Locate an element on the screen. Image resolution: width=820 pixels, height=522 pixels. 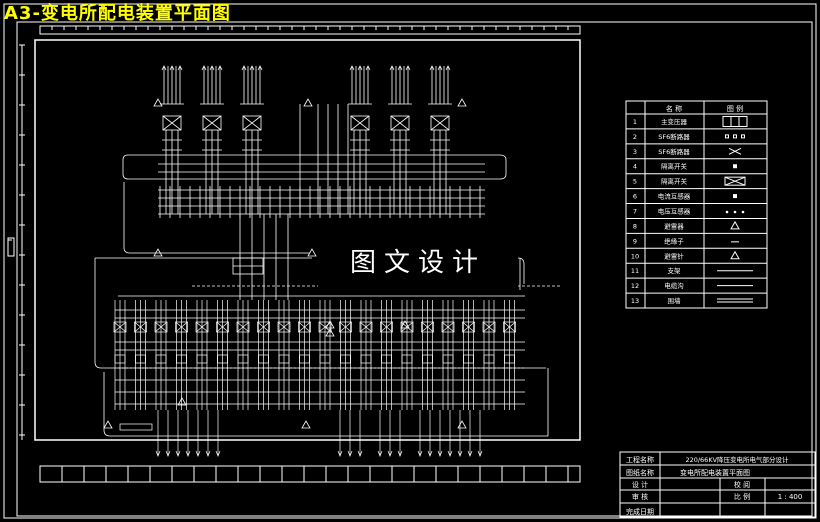
legend-header-symbol: 图 例 is located at coordinates (735, 108).